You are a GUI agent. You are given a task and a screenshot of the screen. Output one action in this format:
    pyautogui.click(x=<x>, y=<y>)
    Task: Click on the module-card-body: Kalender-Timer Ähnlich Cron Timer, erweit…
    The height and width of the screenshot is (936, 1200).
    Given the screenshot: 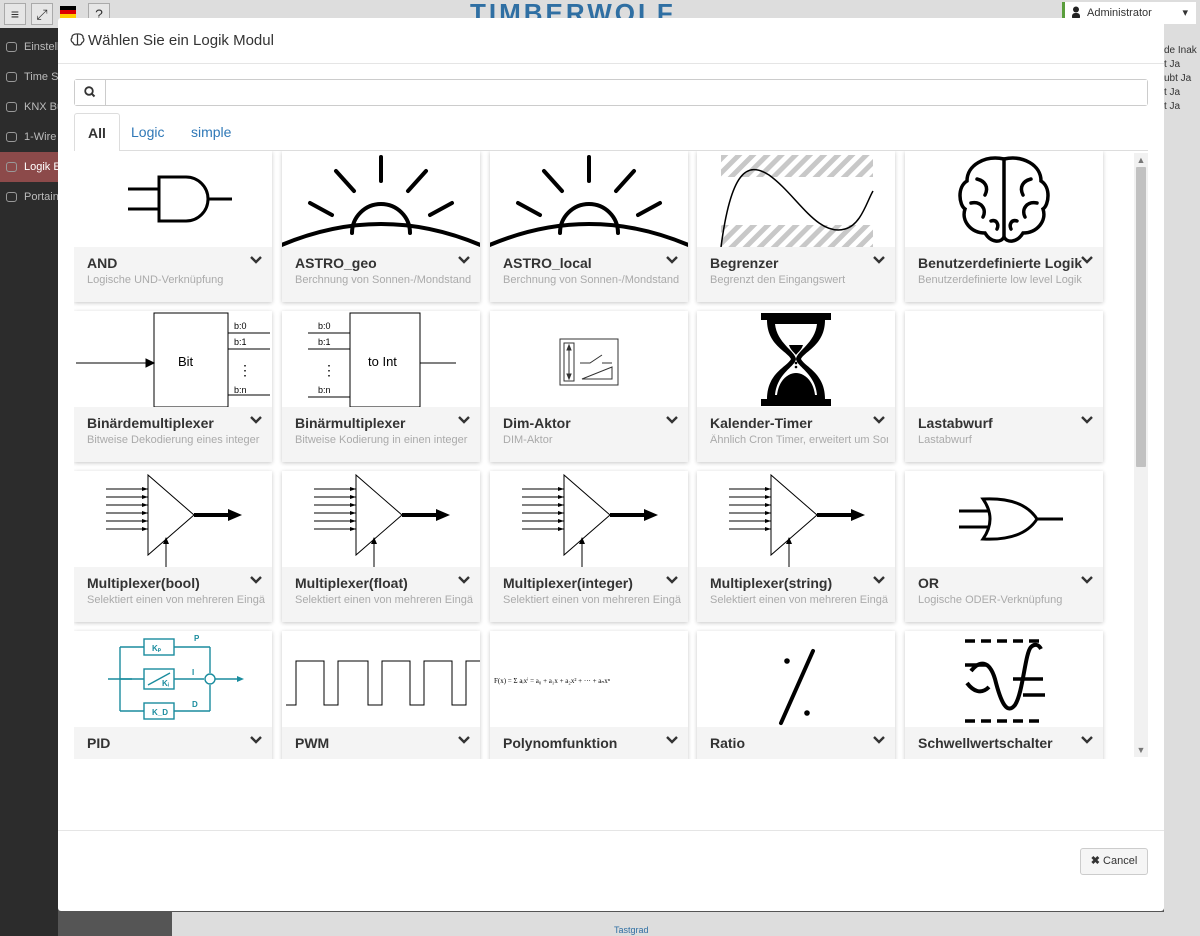 What is the action you would take?
    pyautogui.click(x=796, y=434)
    